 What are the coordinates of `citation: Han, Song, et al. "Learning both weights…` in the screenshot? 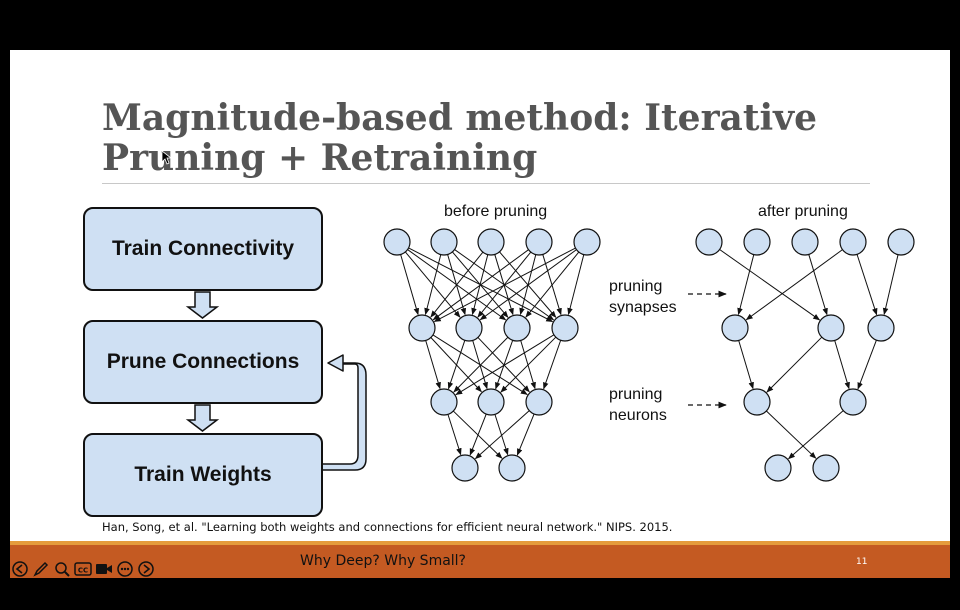 It's located at (387, 527).